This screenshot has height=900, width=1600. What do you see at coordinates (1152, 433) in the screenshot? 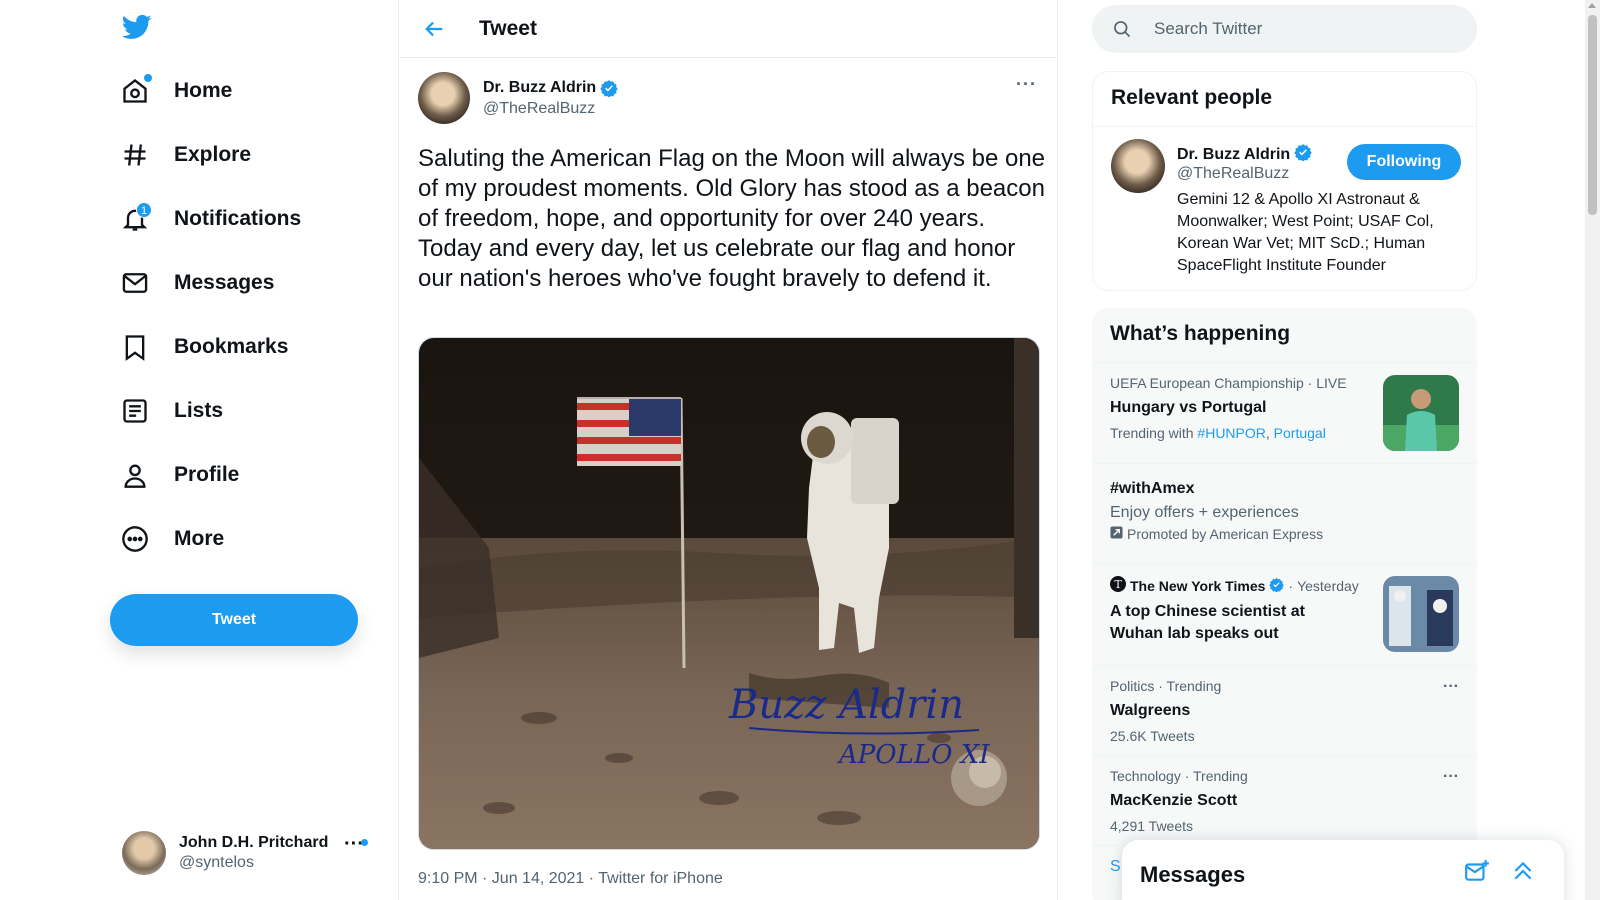
I see `trend-sub-prefix: Trending with` at bounding box center [1152, 433].